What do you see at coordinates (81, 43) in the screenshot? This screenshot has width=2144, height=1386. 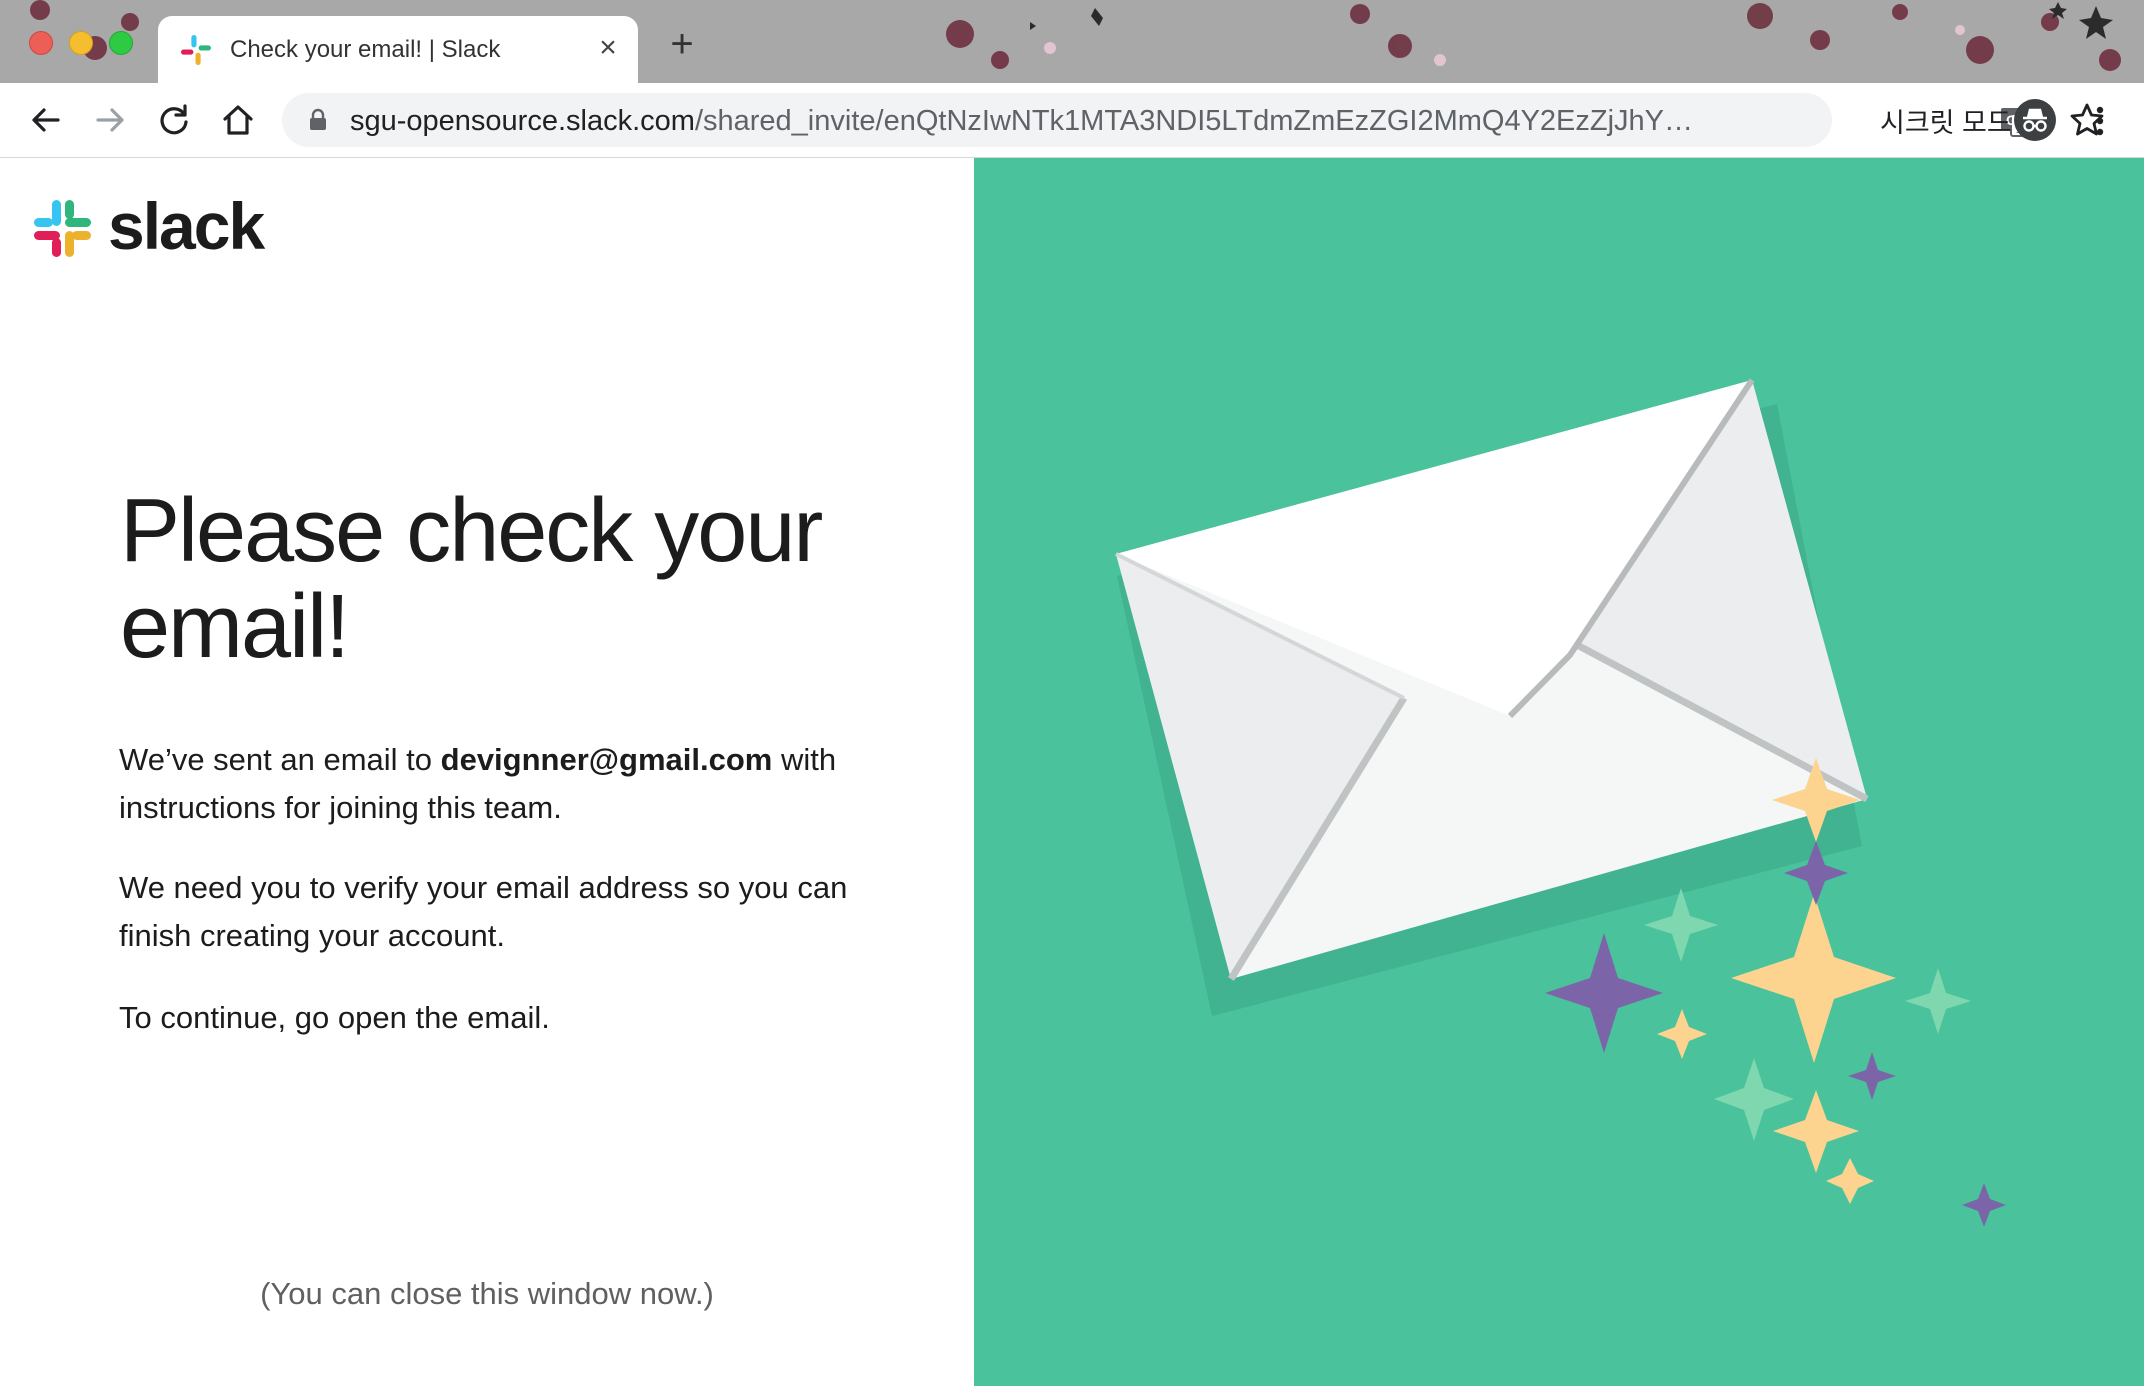 I see `window-minimize-button` at bounding box center [81, 43].